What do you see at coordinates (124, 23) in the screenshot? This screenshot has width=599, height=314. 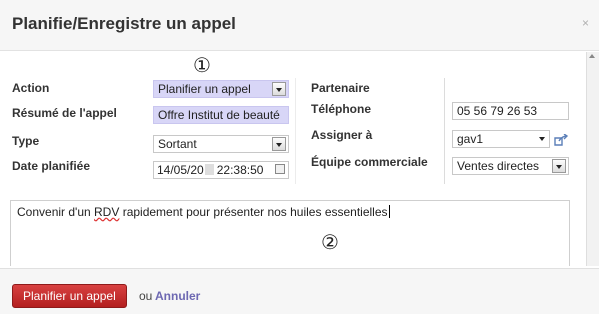 I see `dialog-title: Planifie/Enregistre un appel` at bounding box center [124, 23].